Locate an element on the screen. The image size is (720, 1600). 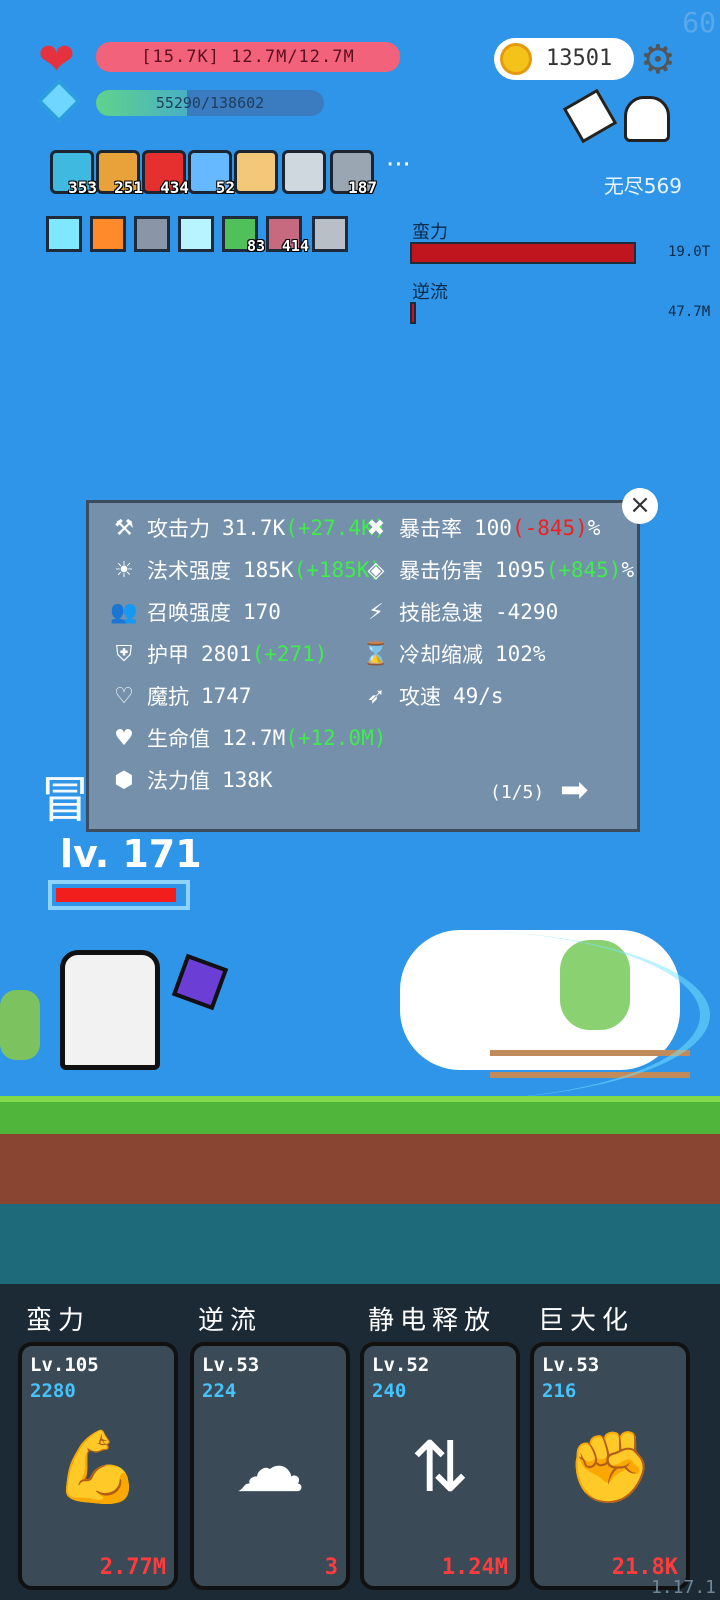
flexed-arm-icon: 💪 is located at coordinates (98, 1467).